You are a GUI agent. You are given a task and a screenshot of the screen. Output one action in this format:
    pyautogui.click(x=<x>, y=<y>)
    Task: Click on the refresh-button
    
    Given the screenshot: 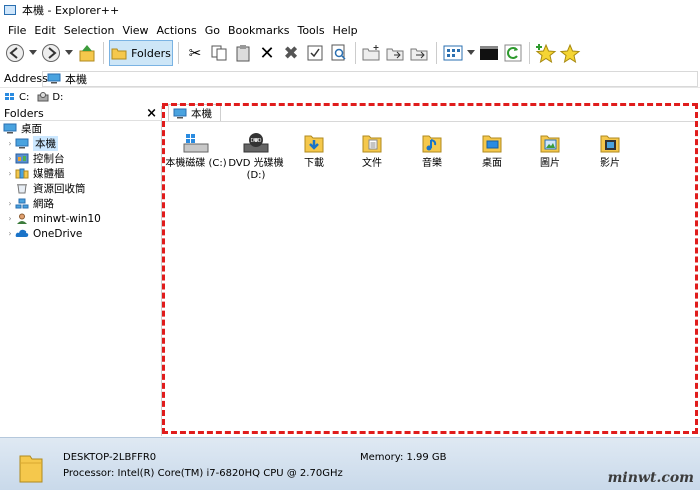 What is the action you would take?
    pyautogui.click(x=513, y=53)
    